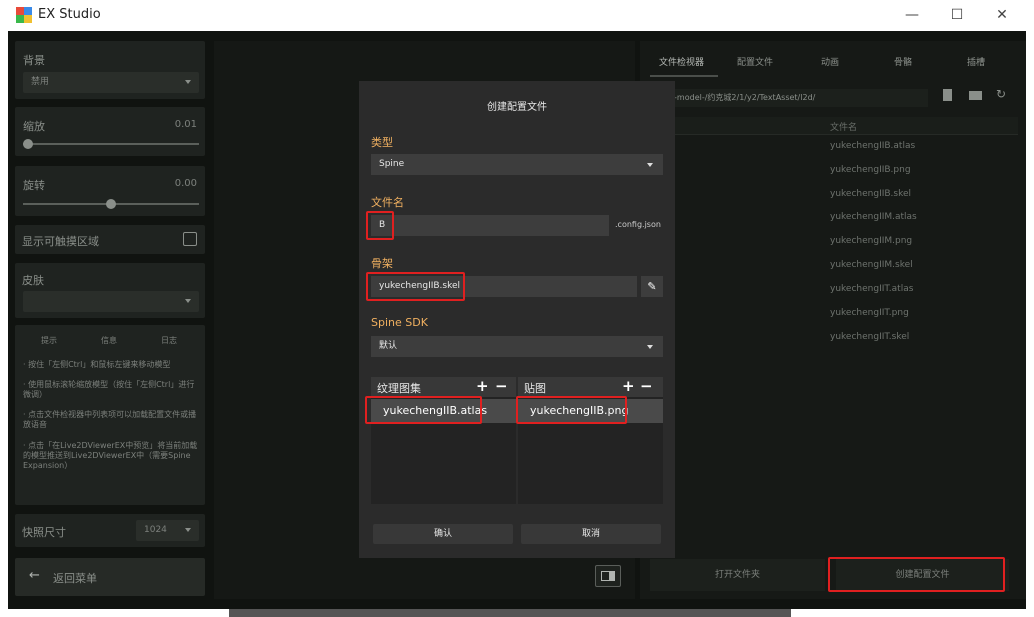  What do you see at coordinates (870, 170) in the screenshot?
I see `file-list-item: yukechengIIB.png` at bounding box center [870, 170].